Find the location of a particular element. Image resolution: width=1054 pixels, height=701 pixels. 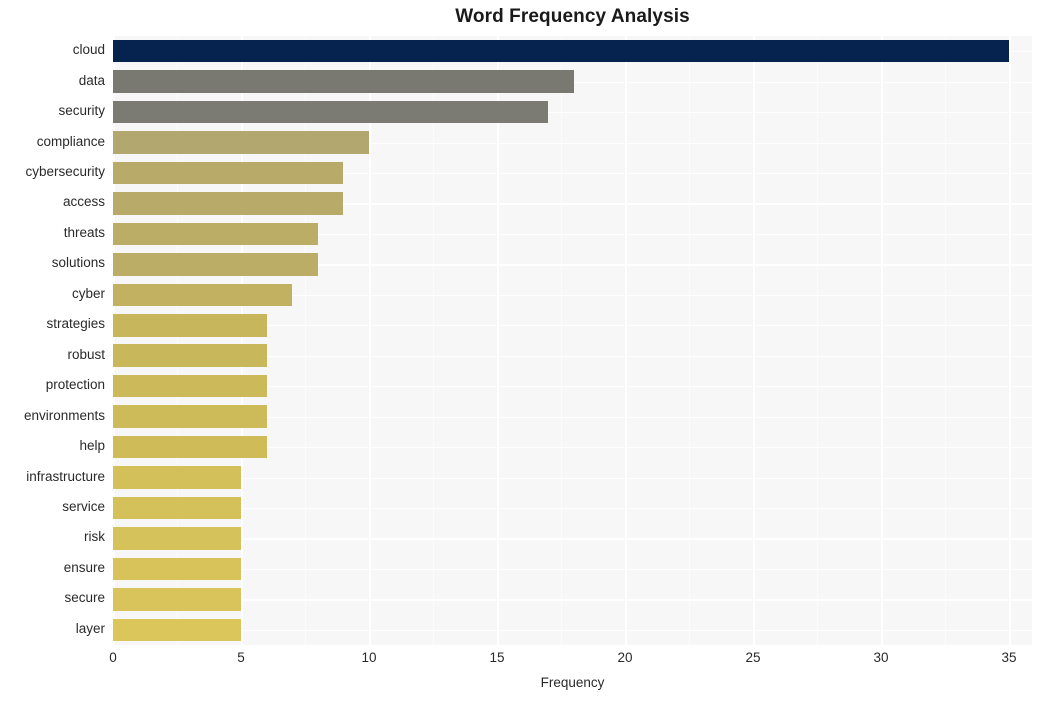

y-axis-tick-label: compliance is located at coordinates (70, 141).